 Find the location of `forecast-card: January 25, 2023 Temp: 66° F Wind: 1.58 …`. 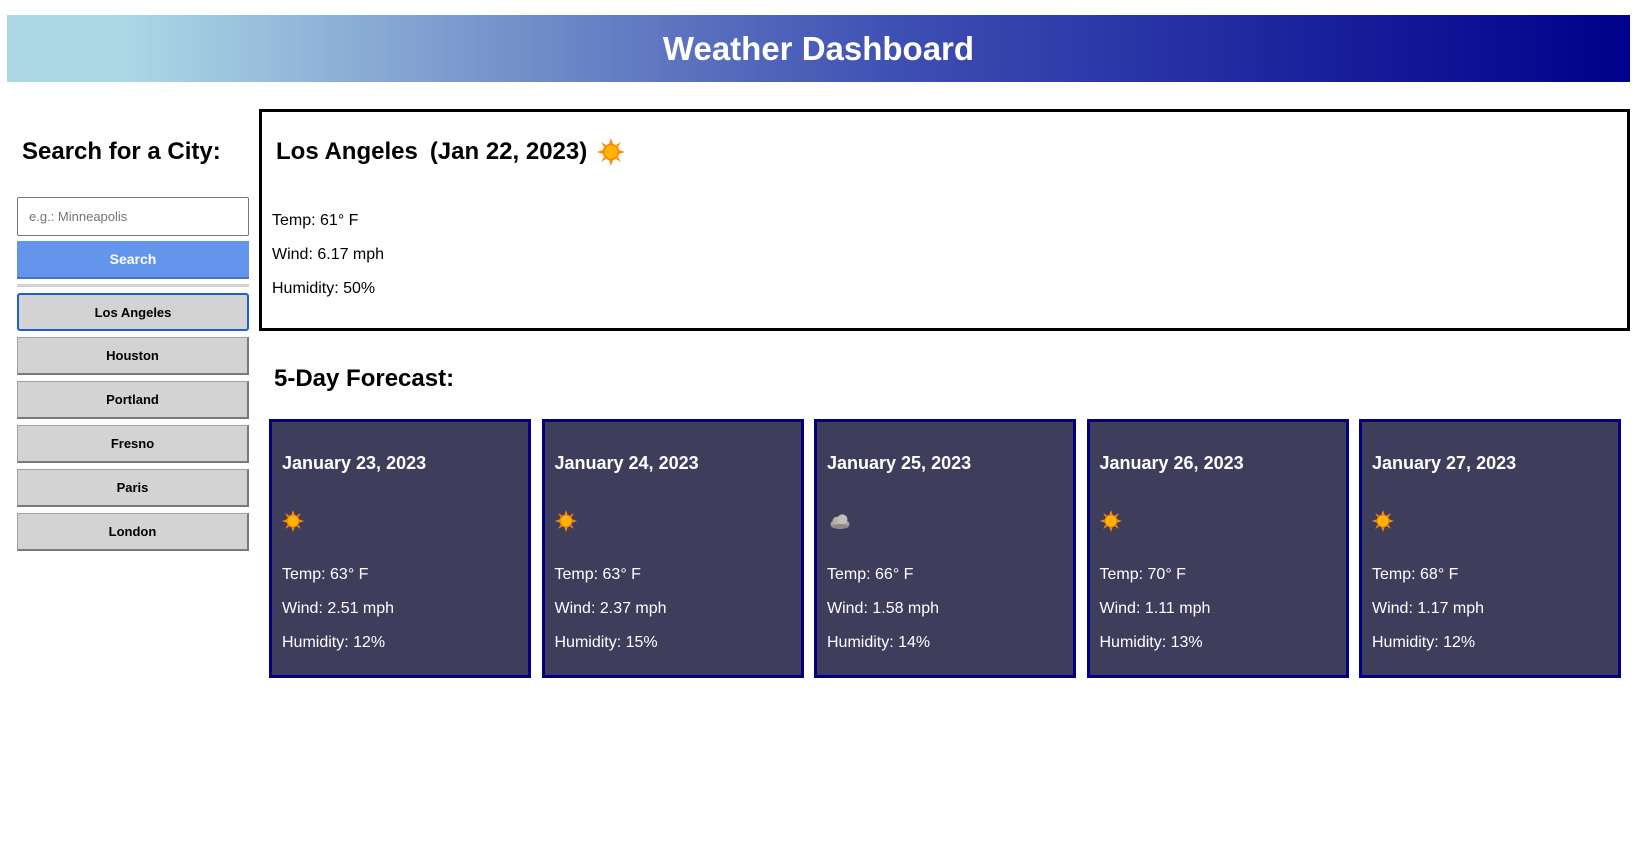

forecast-card: January 25, 2023 Temp: 66° F Wind: 1.58 … is located at coordinates (945, 548).